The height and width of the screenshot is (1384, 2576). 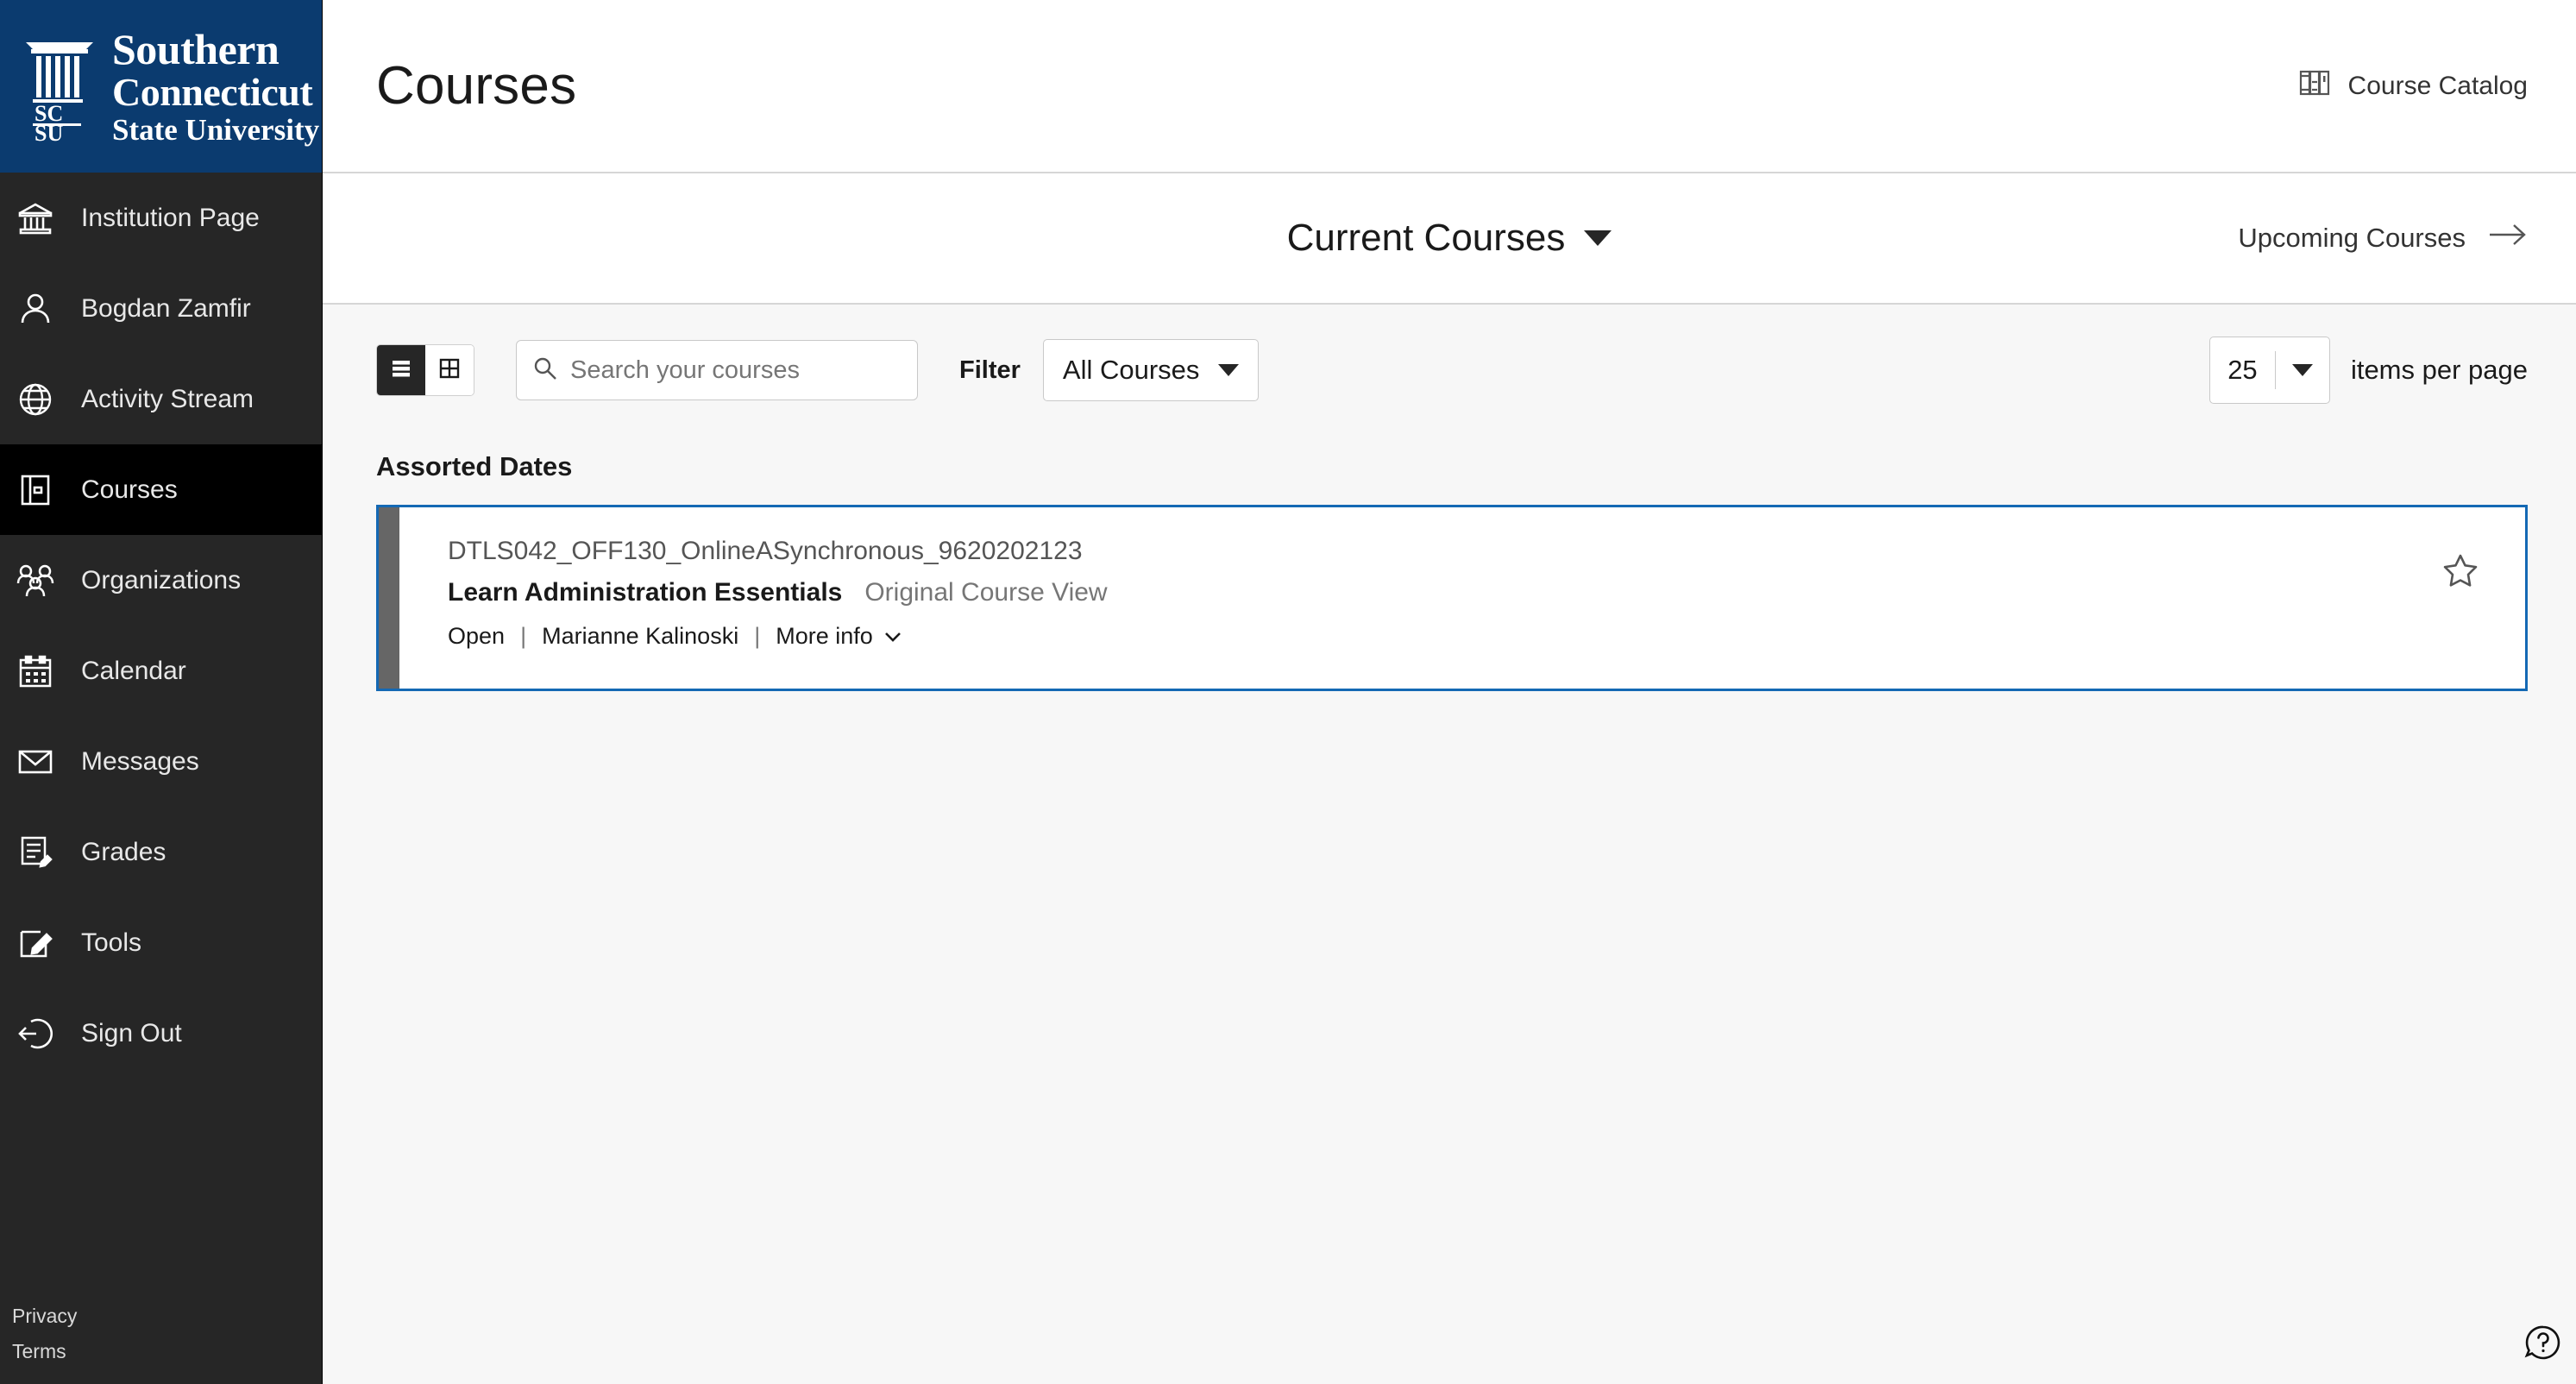 I want to click on sidebar-item-messages: Messages, so click(x=161, y=761).